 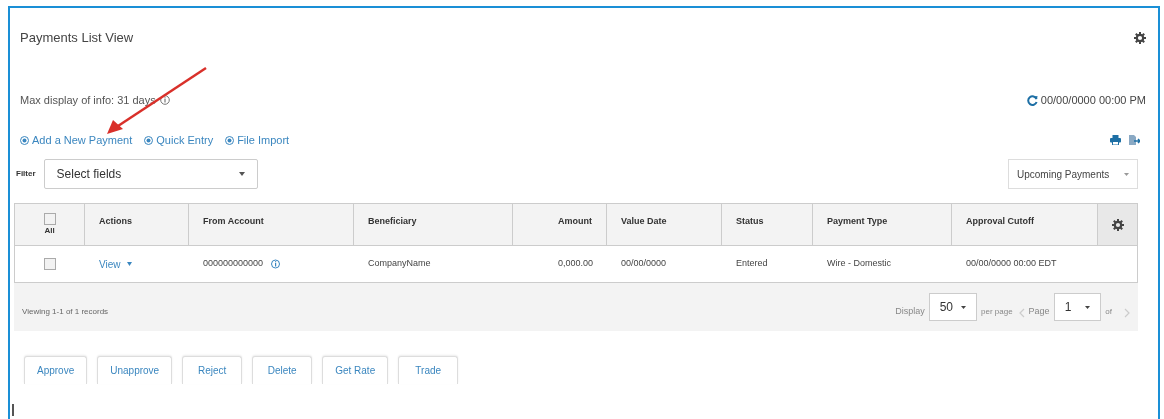 I want to click on table-cell: 00/00/0000 00:00 EDT, so click(x=1011, y=264).